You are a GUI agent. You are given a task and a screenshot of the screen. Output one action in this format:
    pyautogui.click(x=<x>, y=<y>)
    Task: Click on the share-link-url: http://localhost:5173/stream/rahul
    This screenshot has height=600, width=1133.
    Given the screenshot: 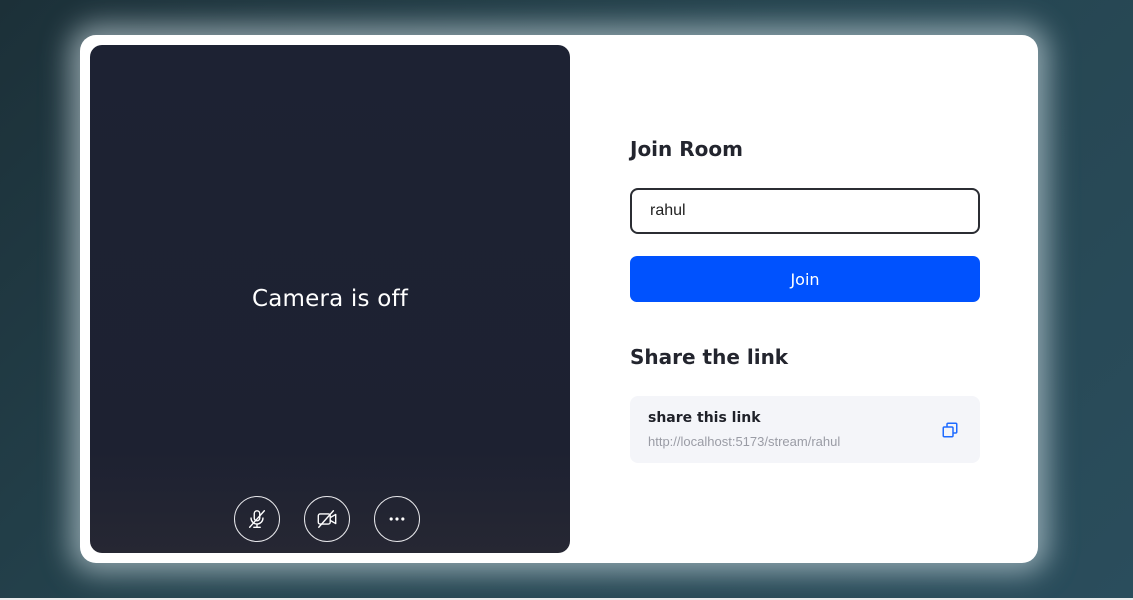 What is the action you would take?
    pyautogui.click(x=744, y=441)
    